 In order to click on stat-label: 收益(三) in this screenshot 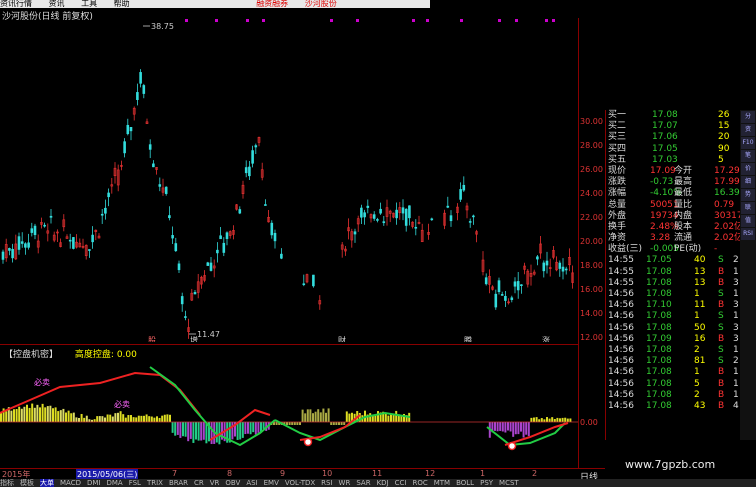, I will do `click(625, 249)`.